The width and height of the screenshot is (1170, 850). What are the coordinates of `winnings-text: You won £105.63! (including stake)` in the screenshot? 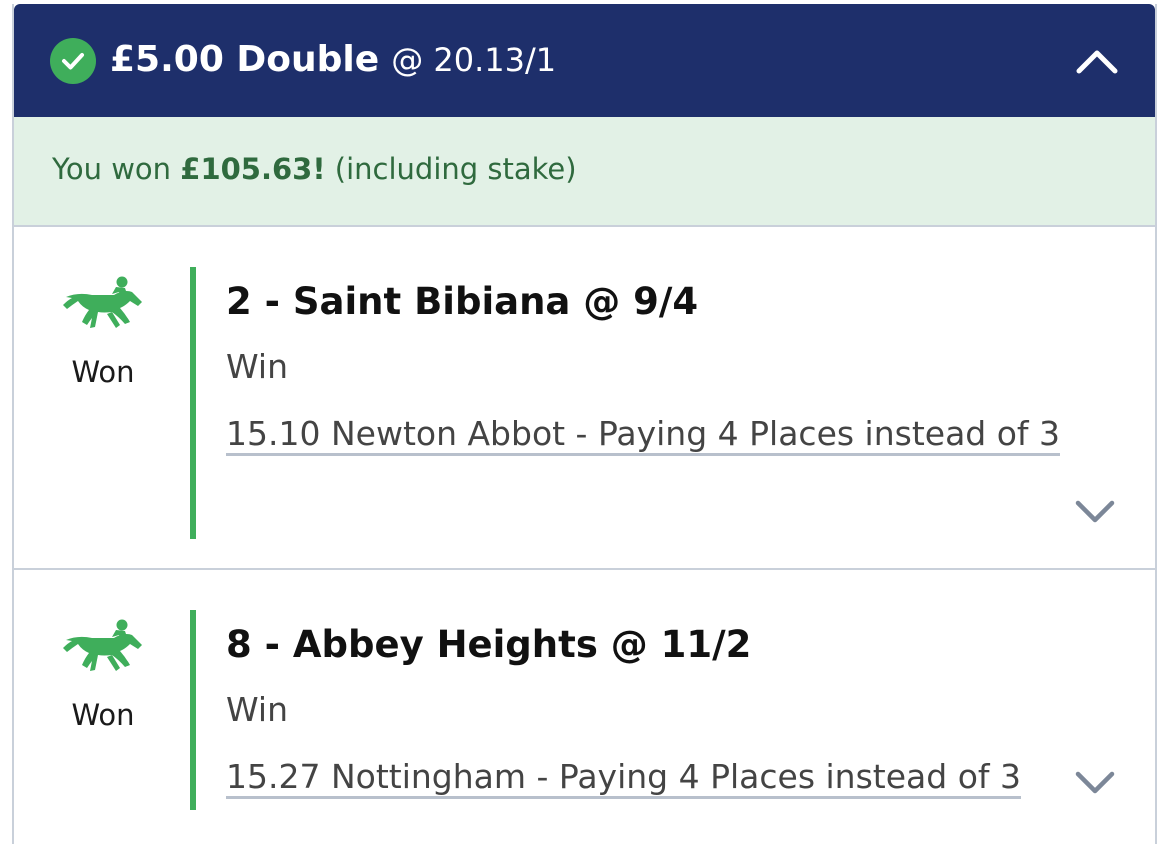 It's located at (314, 169).